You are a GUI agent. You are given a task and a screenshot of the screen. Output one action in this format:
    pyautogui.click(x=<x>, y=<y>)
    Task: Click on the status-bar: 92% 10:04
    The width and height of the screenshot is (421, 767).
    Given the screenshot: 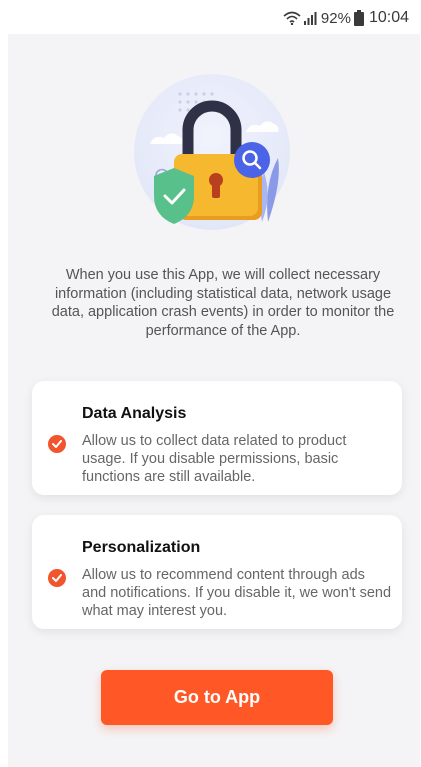 What is the action you would take?
    pyautogui.click(x=210, y=17)
    